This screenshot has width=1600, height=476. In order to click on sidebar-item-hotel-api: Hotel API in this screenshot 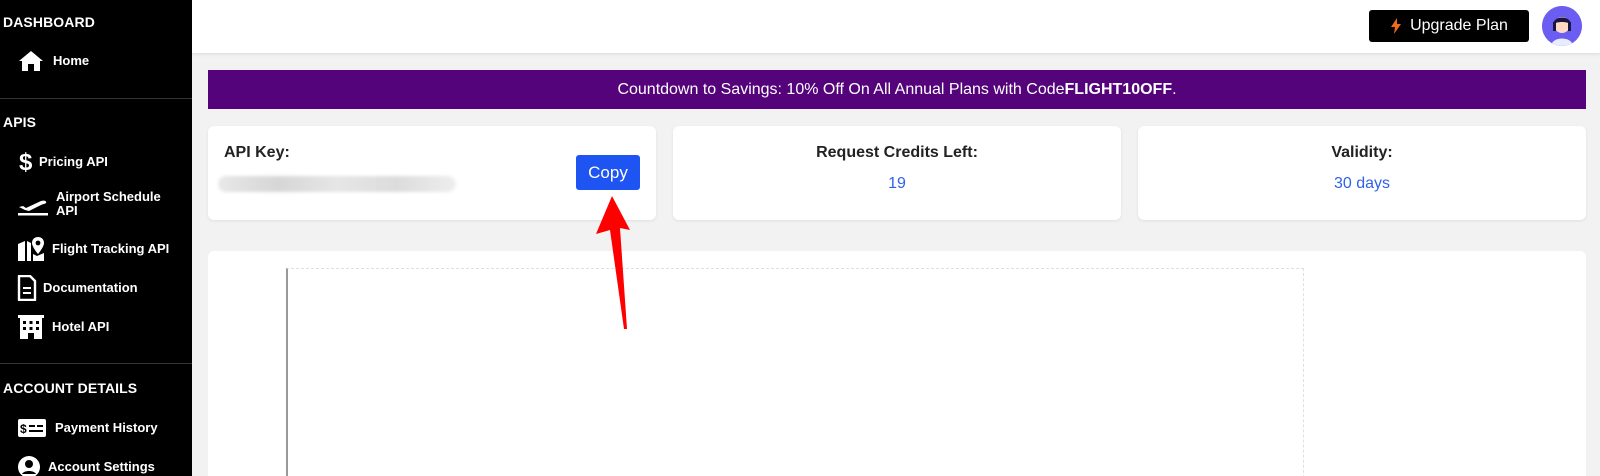, I will do `click(102, 327)`.